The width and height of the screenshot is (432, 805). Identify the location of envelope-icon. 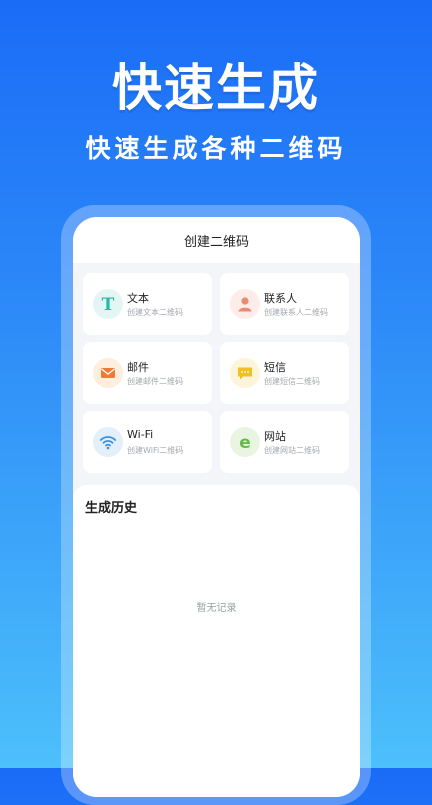
(108, 373).